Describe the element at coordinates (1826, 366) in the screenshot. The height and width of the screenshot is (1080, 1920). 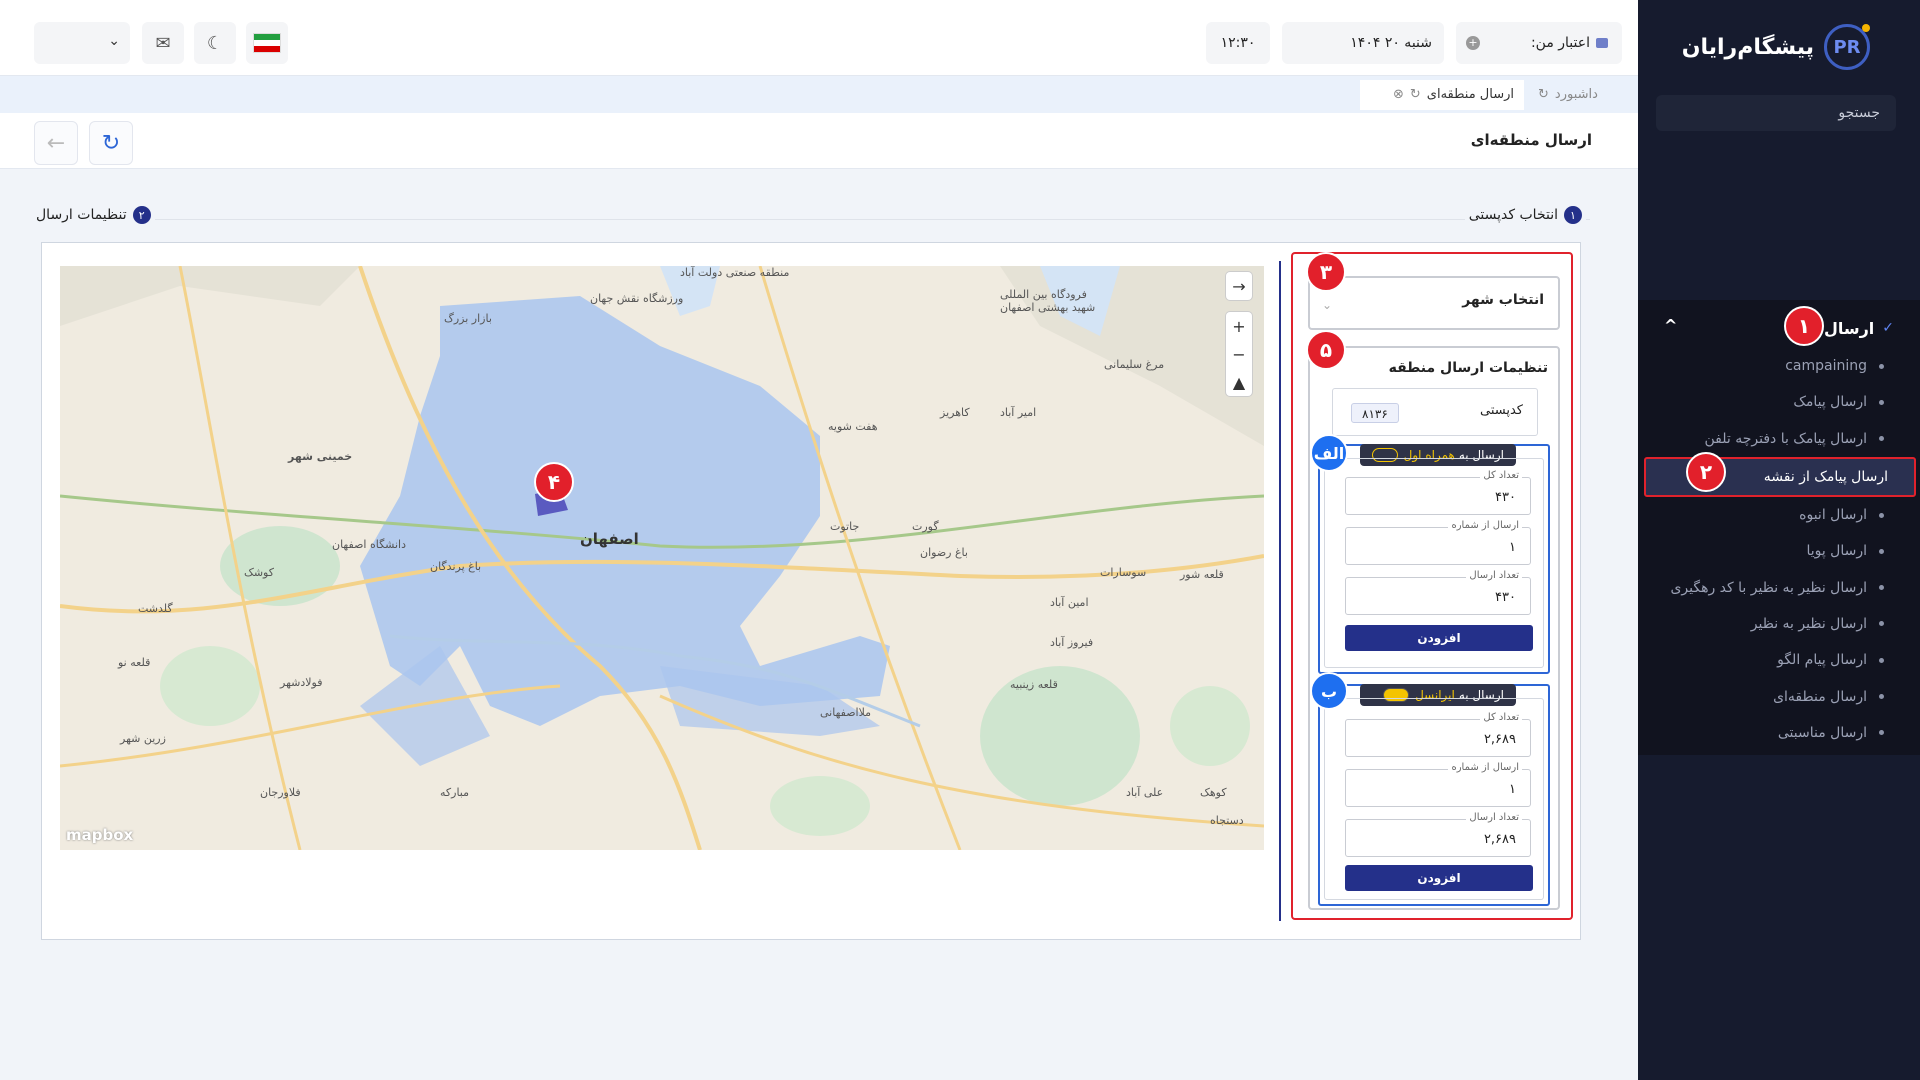
I see `sidebar-item-label: campaining` at that location.